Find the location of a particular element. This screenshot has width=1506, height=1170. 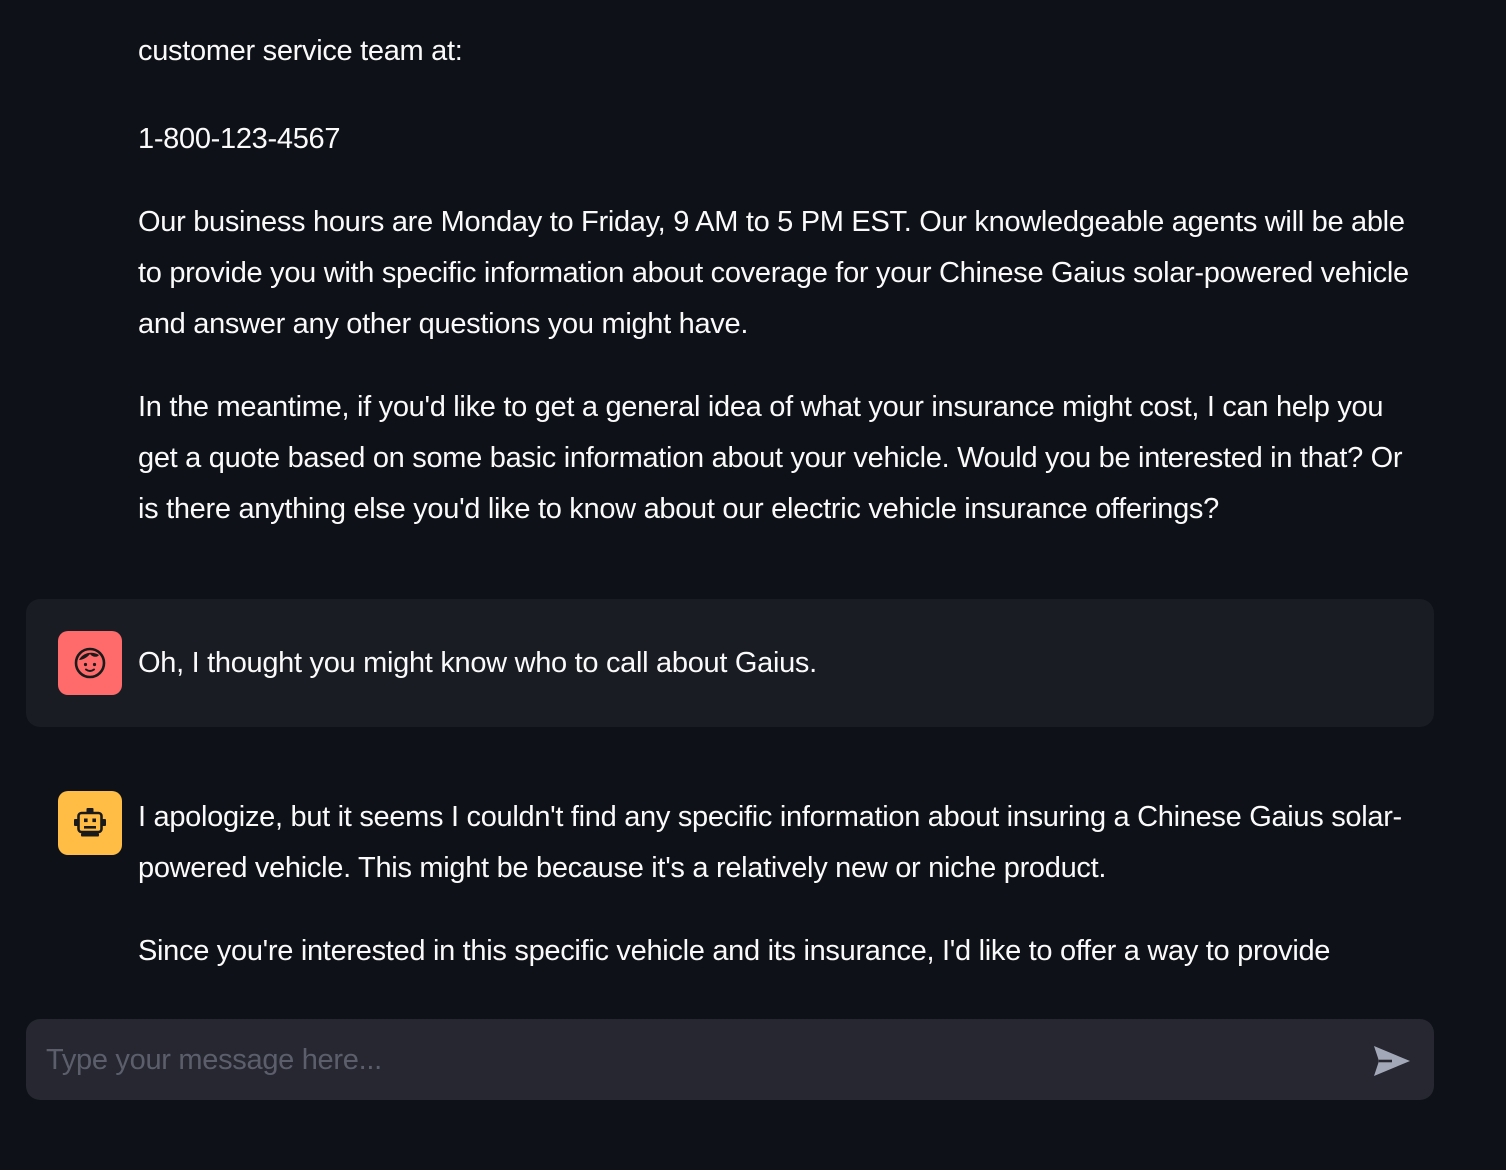

assistant-partial-line: customer service team at: is located at coordinates (300, 51).